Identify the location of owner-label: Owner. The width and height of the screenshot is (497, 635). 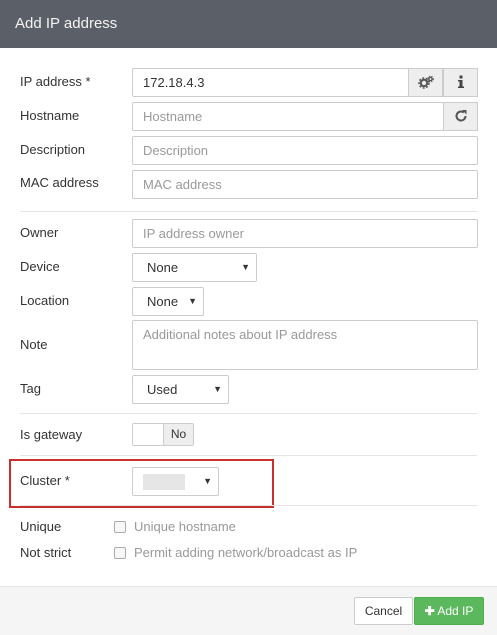
(39, 232).